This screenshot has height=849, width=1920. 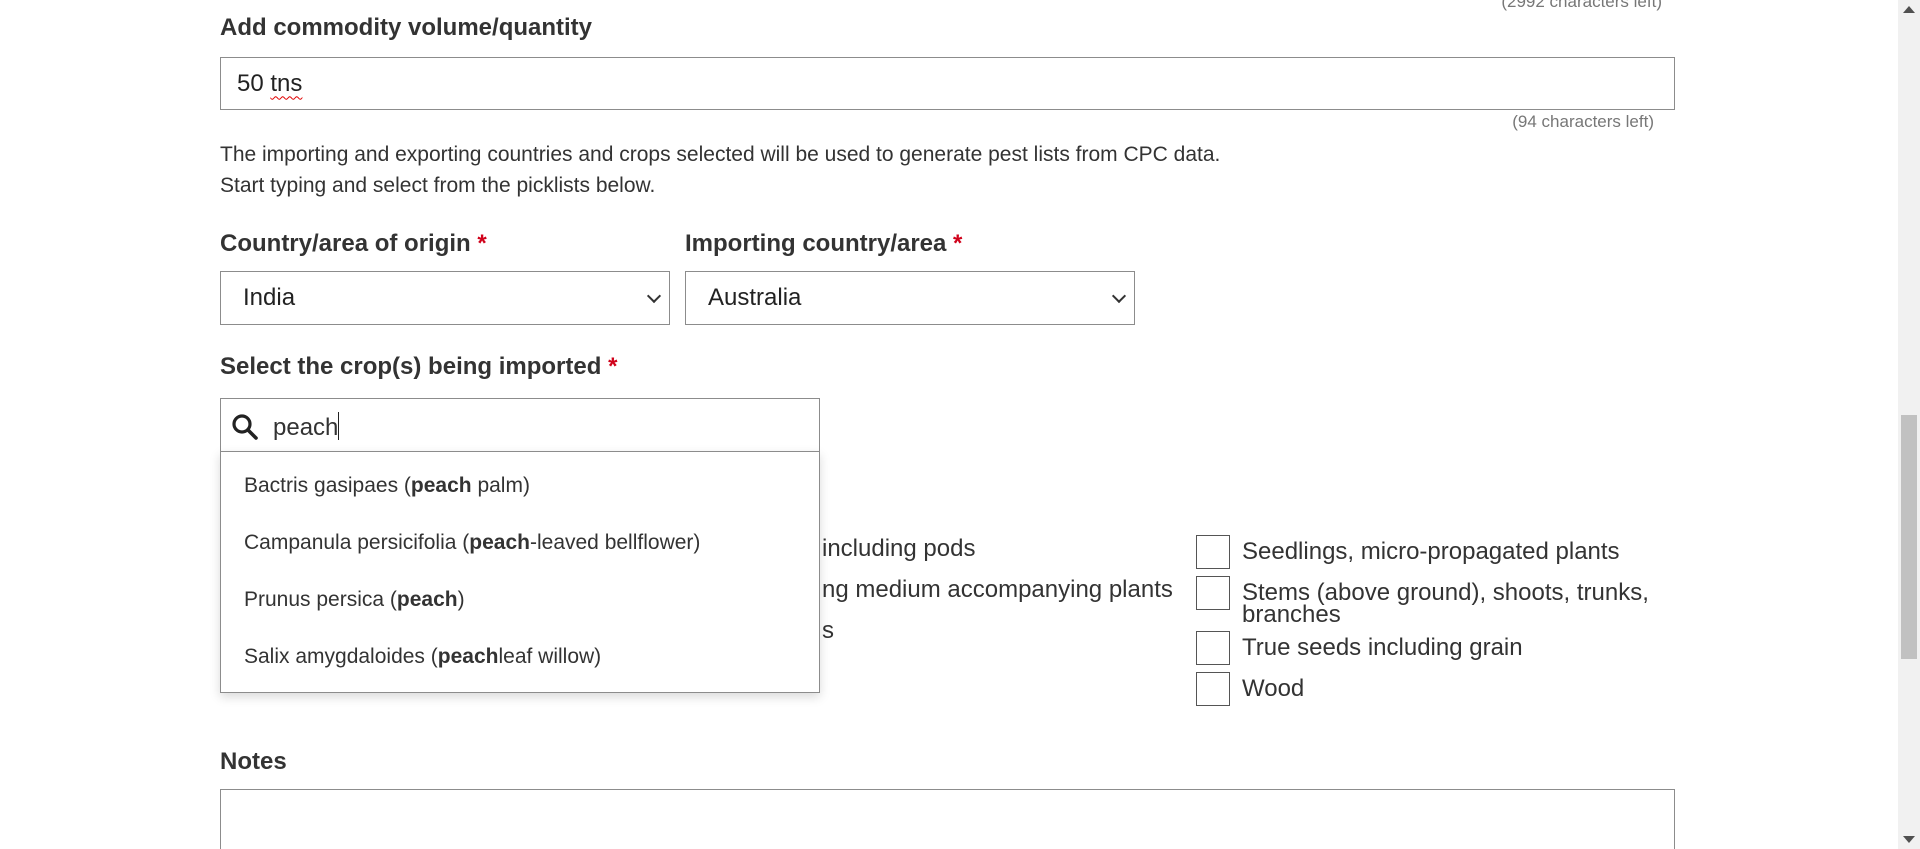 I want to click on pathway-option-label: Seedlings, micro-propagated plants, so click(x=1431, y=551).